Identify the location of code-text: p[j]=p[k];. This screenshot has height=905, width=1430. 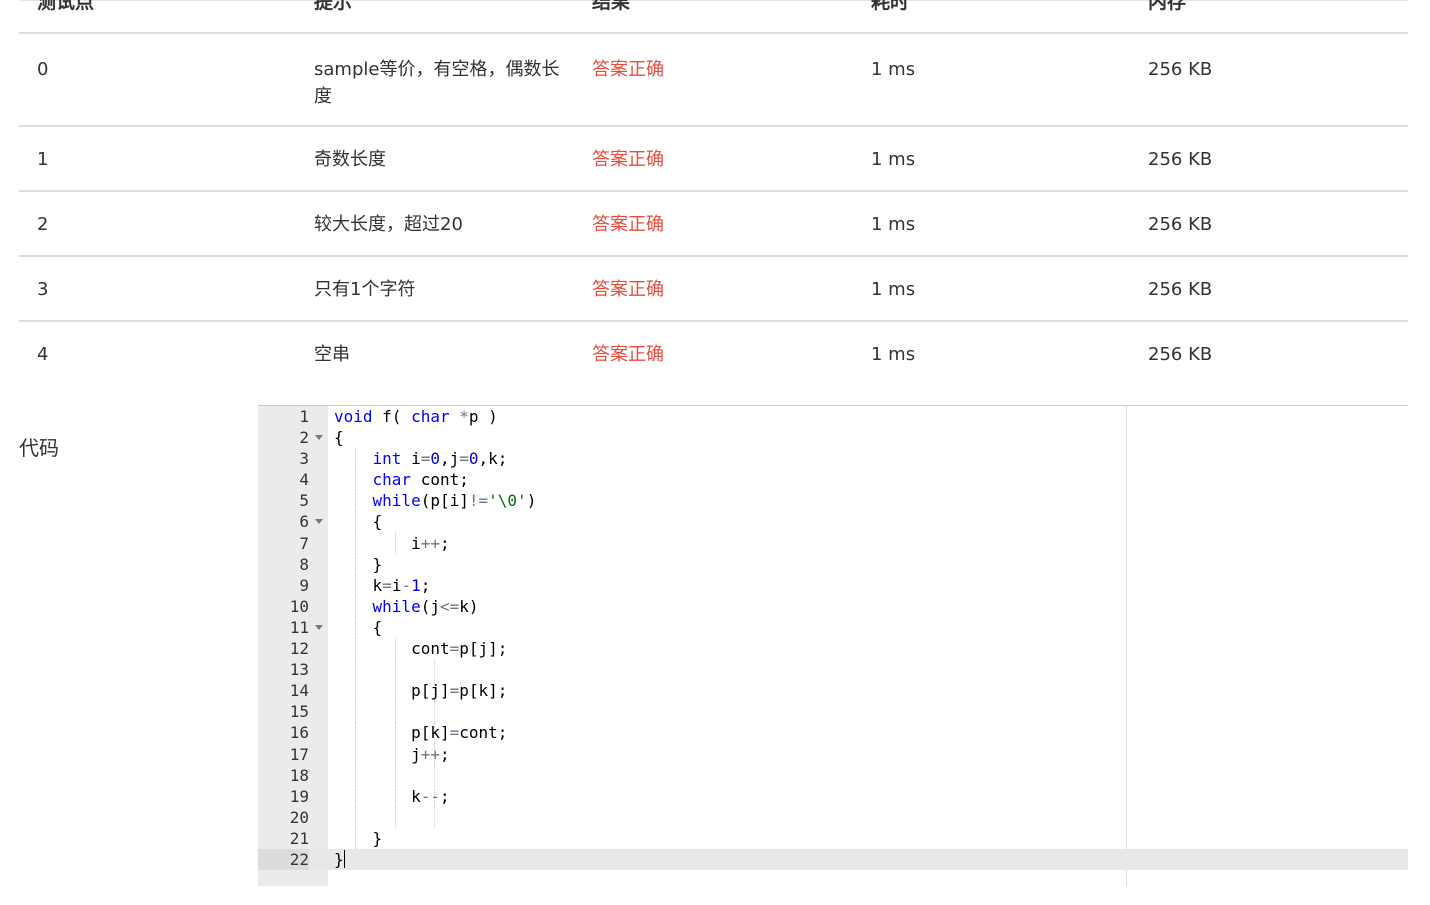
(421, 691).